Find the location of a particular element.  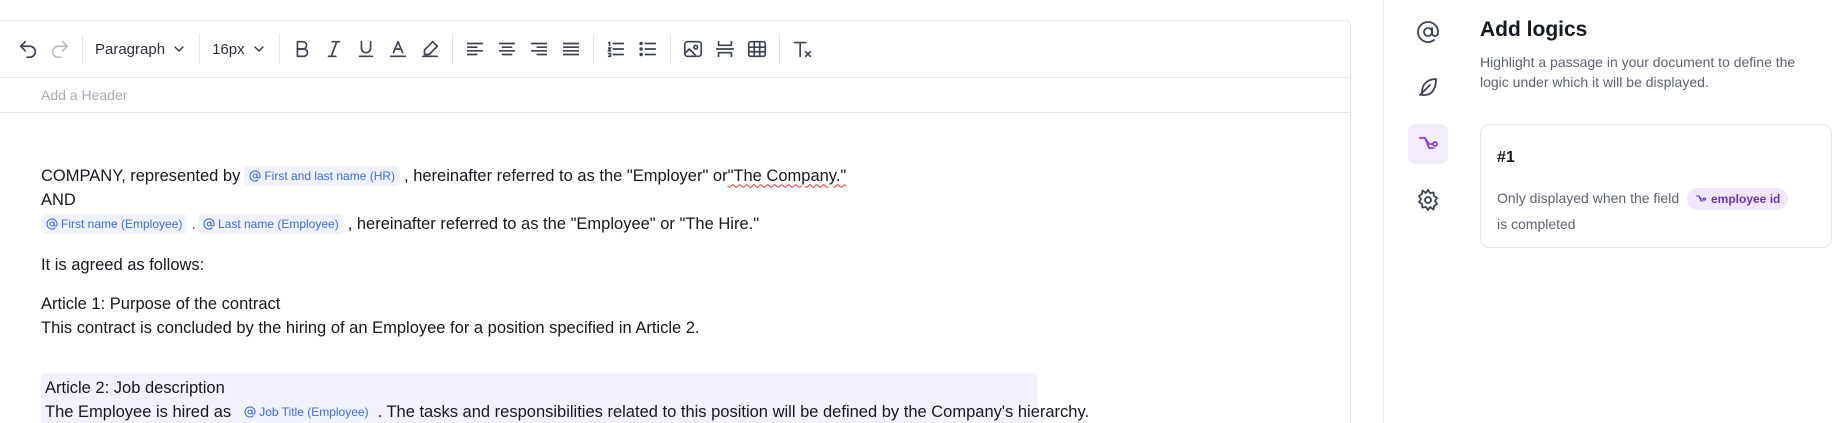

align-justify-icon is located at coordinates (570, 49).